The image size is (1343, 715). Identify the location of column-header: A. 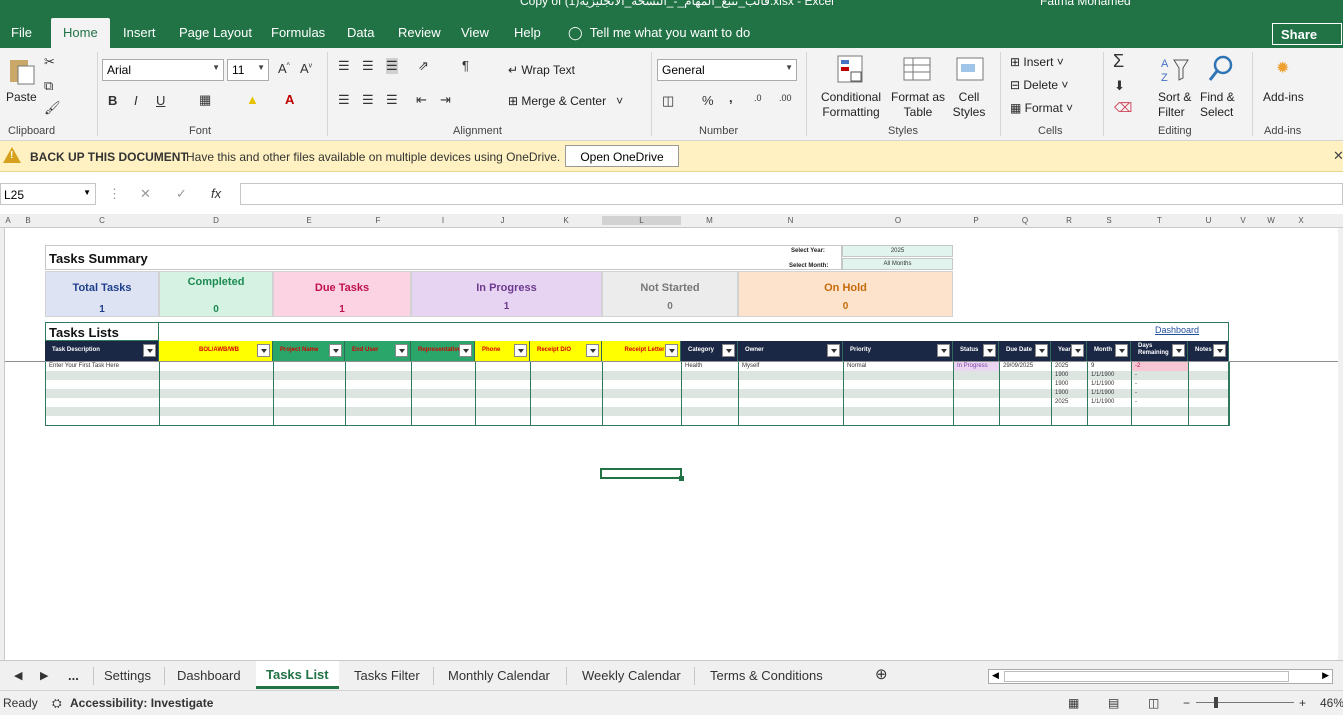
(8, 220).